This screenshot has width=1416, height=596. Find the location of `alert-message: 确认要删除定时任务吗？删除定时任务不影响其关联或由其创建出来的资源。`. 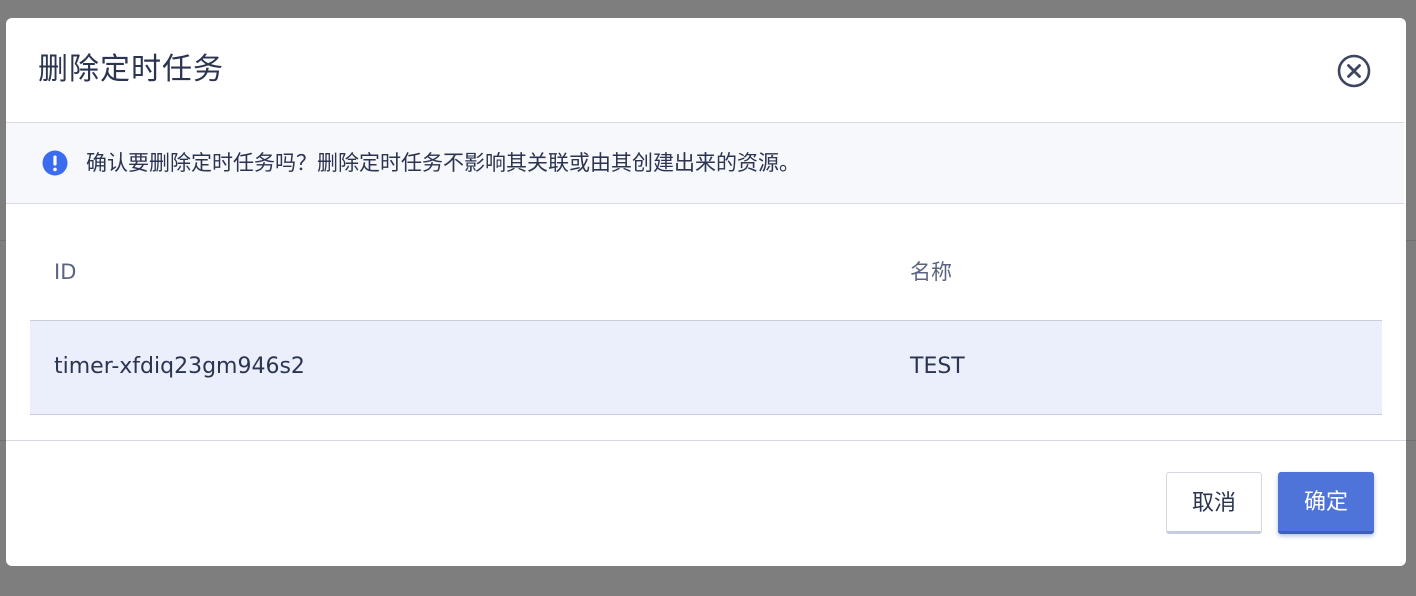

alert-message: 确认要删除定时任务吗？删除定时任务不影响其关联或由其创建出来的资源。 is located at coordinates (443, 163).